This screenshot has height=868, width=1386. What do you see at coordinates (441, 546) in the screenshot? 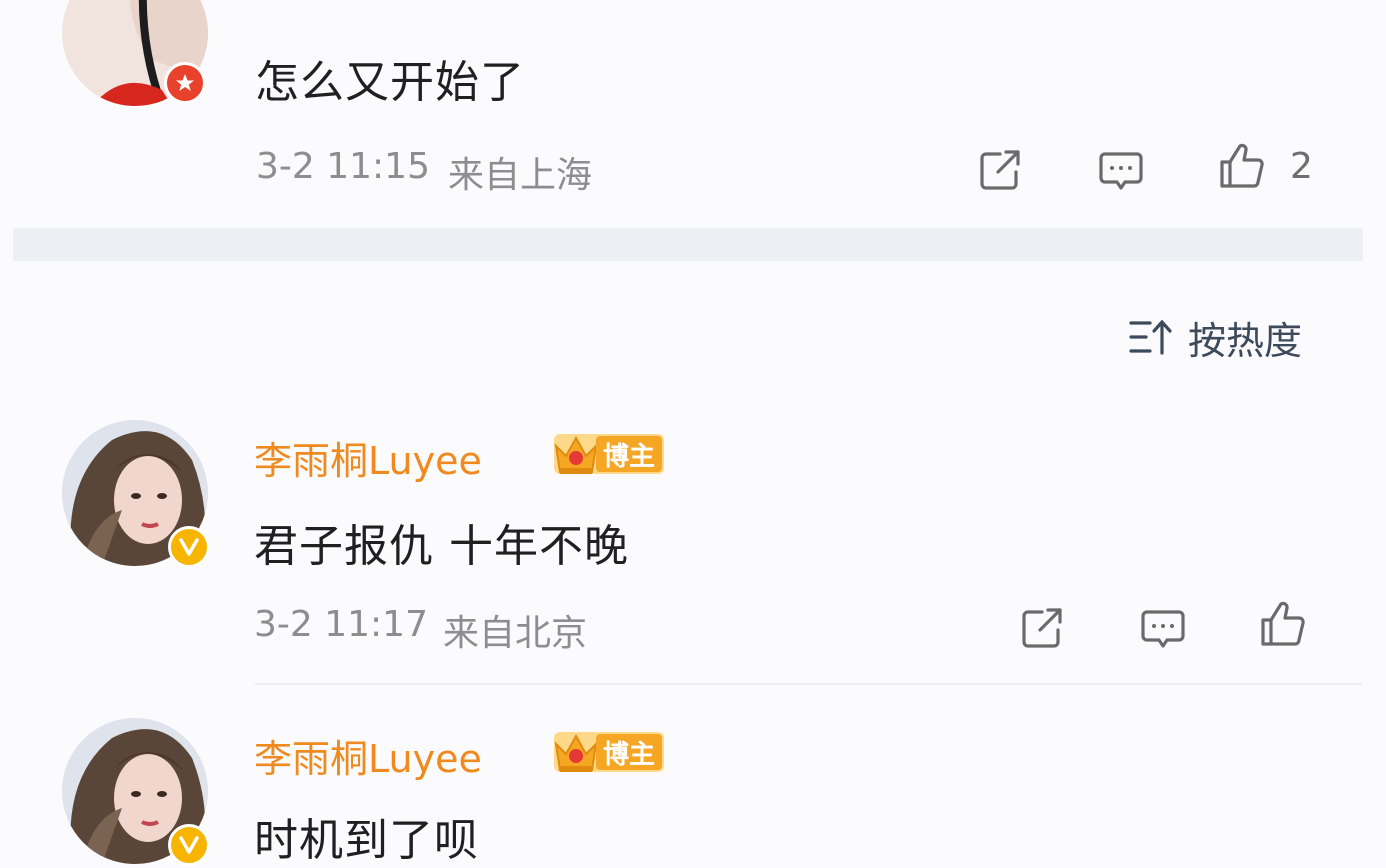
I see `reply-text: 君子报仇 十年不晚` at bounding box center [441, 546].